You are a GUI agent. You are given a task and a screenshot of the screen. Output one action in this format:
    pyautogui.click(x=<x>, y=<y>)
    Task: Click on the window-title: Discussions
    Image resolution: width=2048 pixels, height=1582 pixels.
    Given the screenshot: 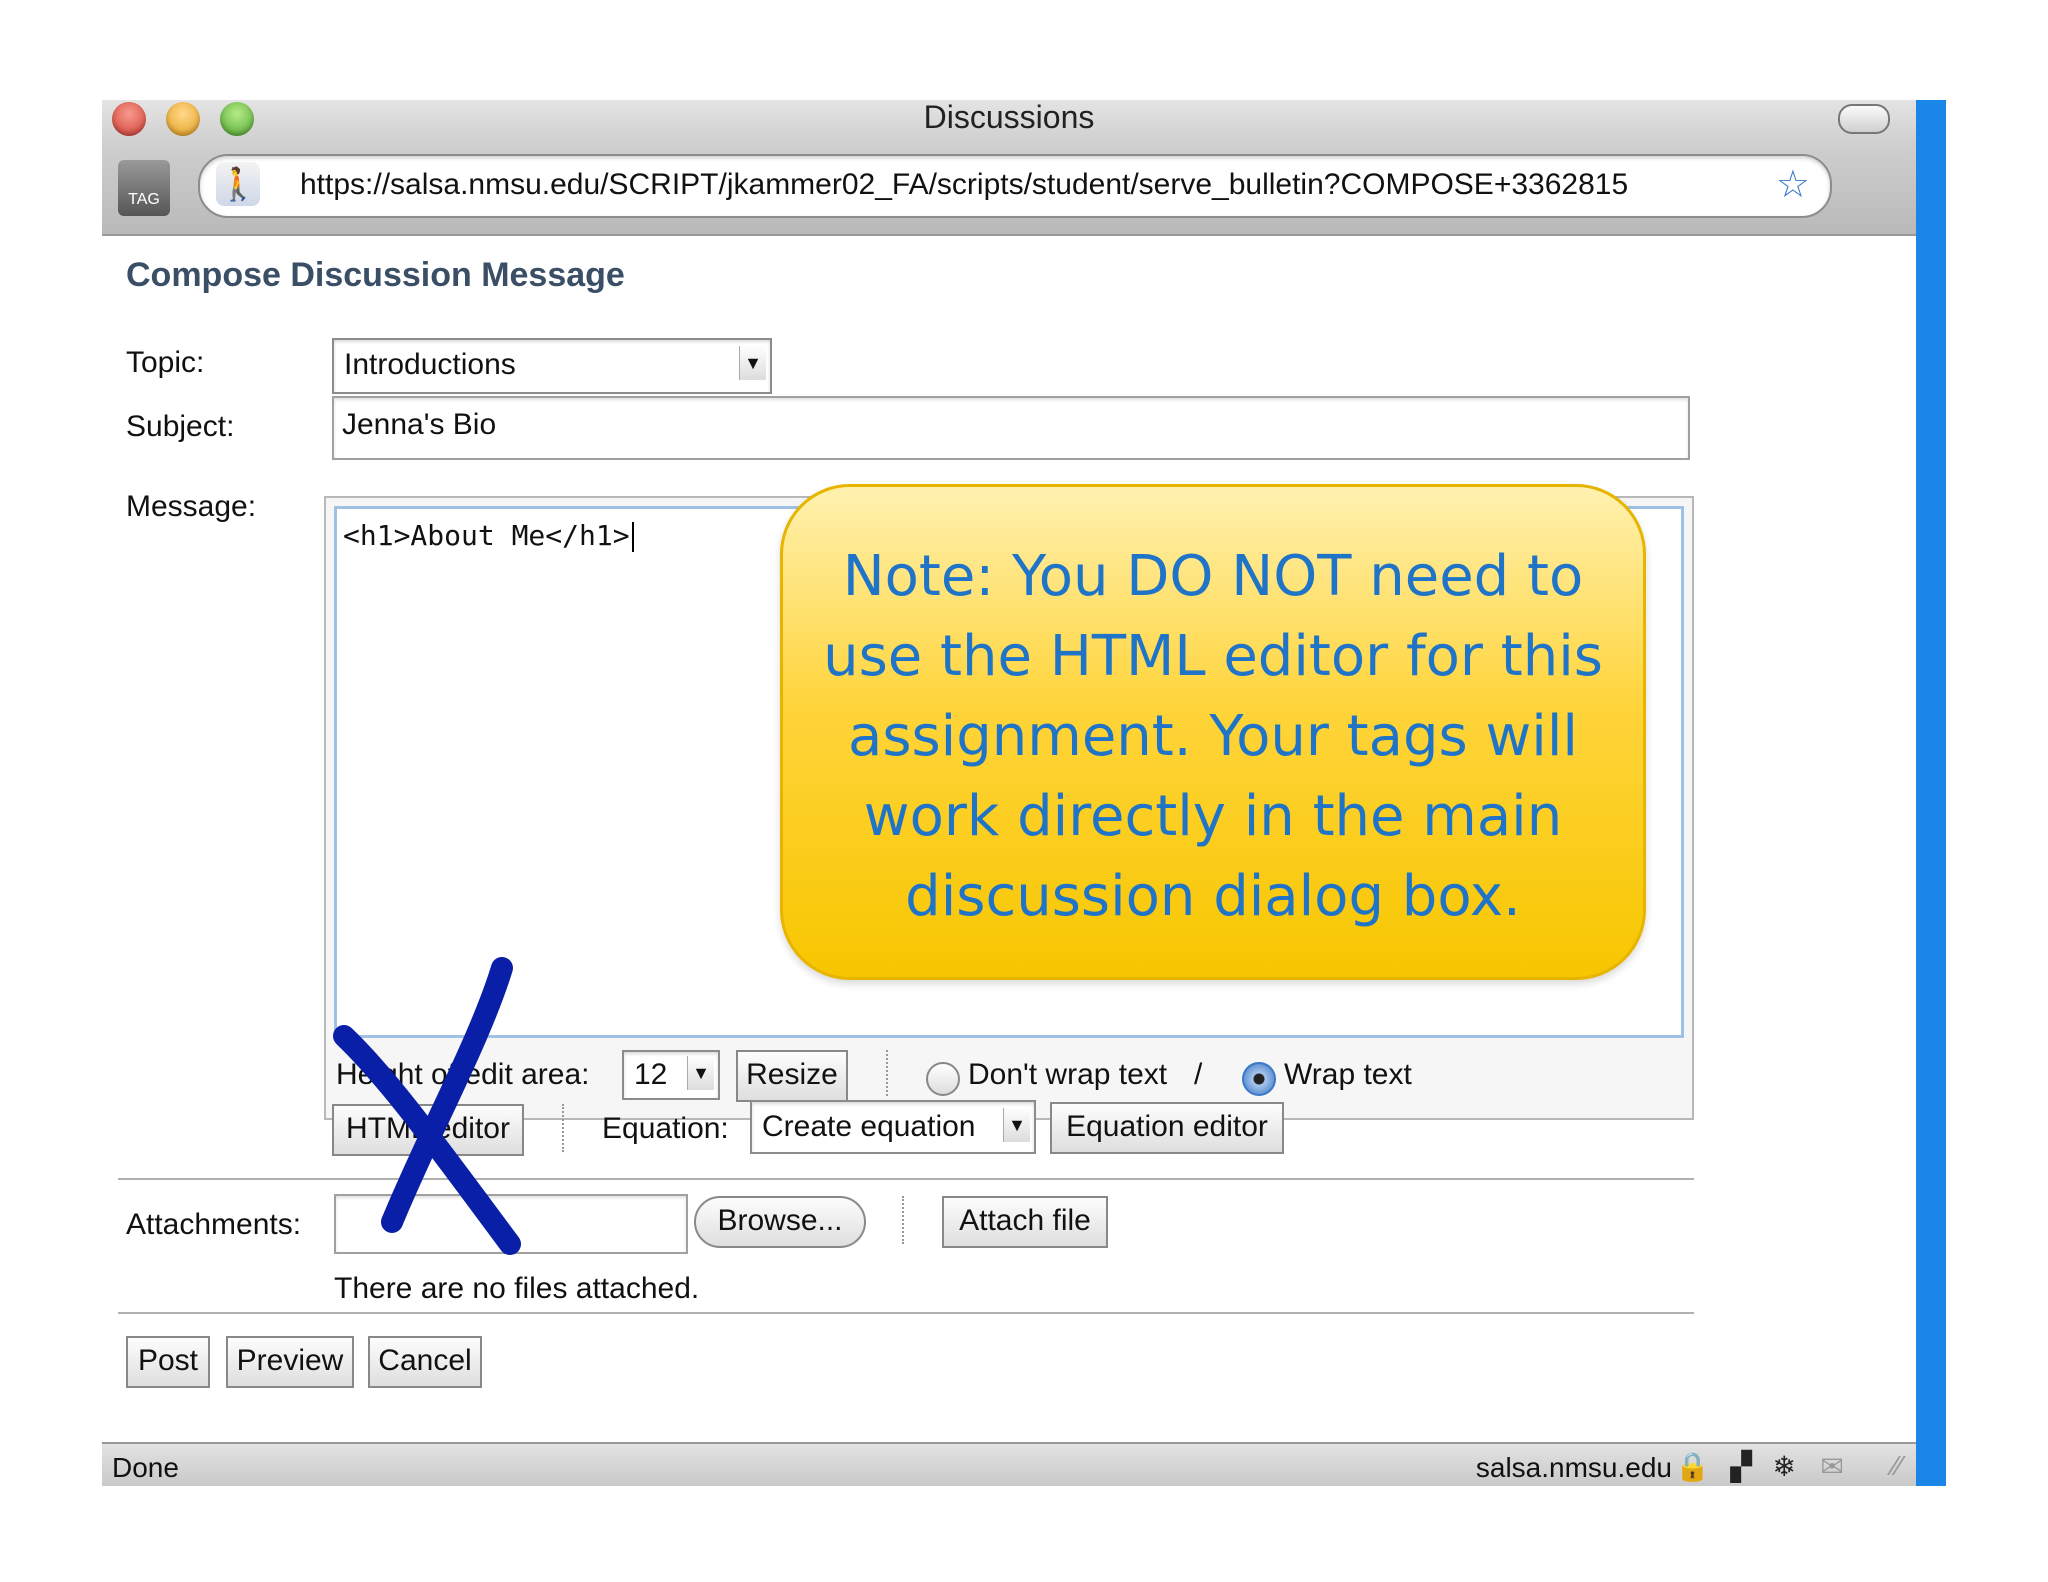 What is the action you would take?
    pyautogui.click(x=1009, y=117)
    